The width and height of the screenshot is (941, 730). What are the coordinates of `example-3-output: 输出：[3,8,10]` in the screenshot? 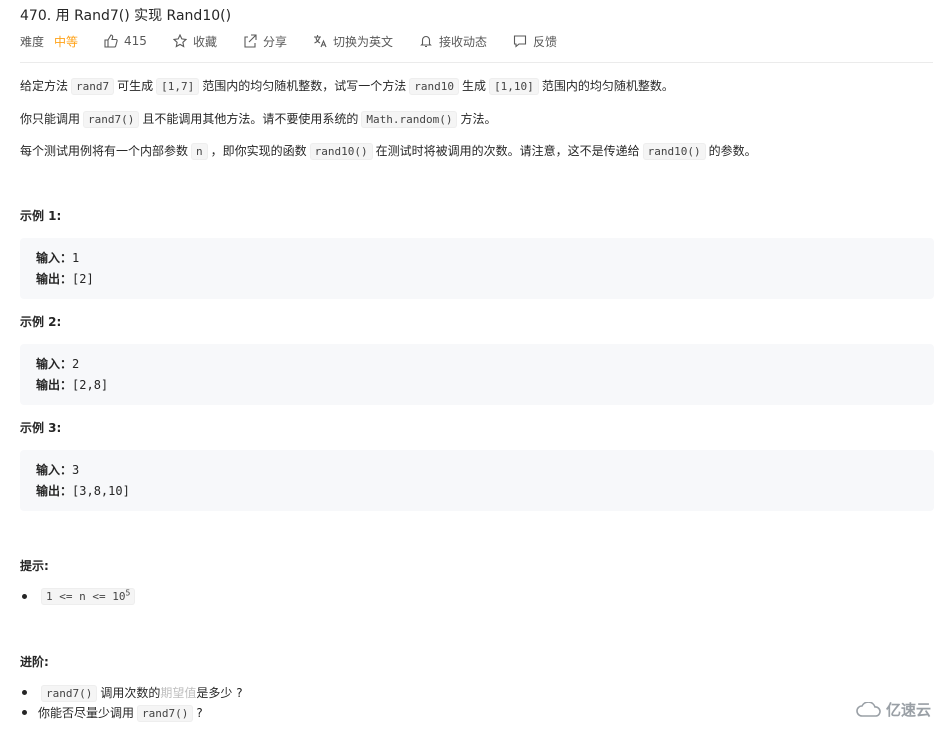 It's located at (83, 491).